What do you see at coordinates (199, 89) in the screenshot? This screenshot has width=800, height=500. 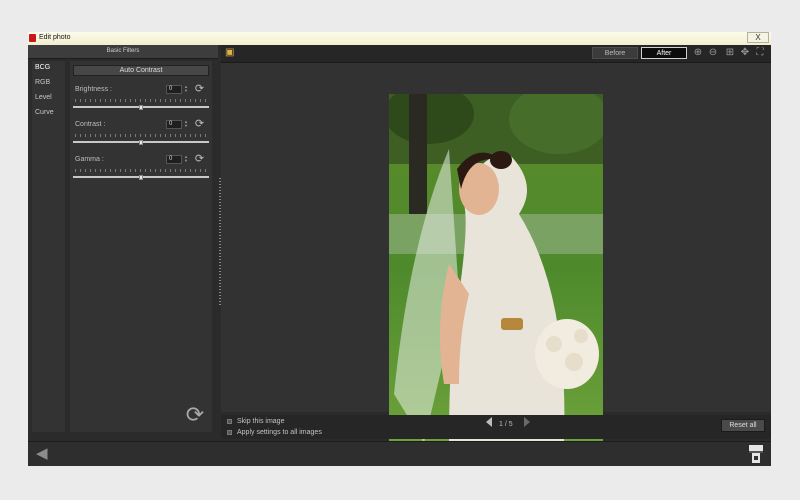 I see `brightness-reset-icon: ⟳` at bounding box center [199, 89].